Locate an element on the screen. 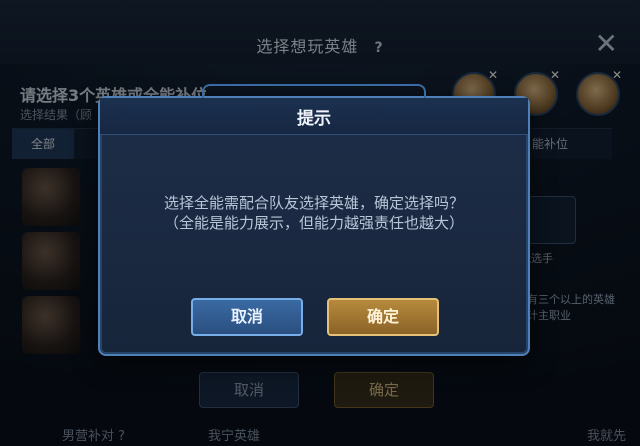  cancel-button: 取消 is located at coordinates (247, 317).